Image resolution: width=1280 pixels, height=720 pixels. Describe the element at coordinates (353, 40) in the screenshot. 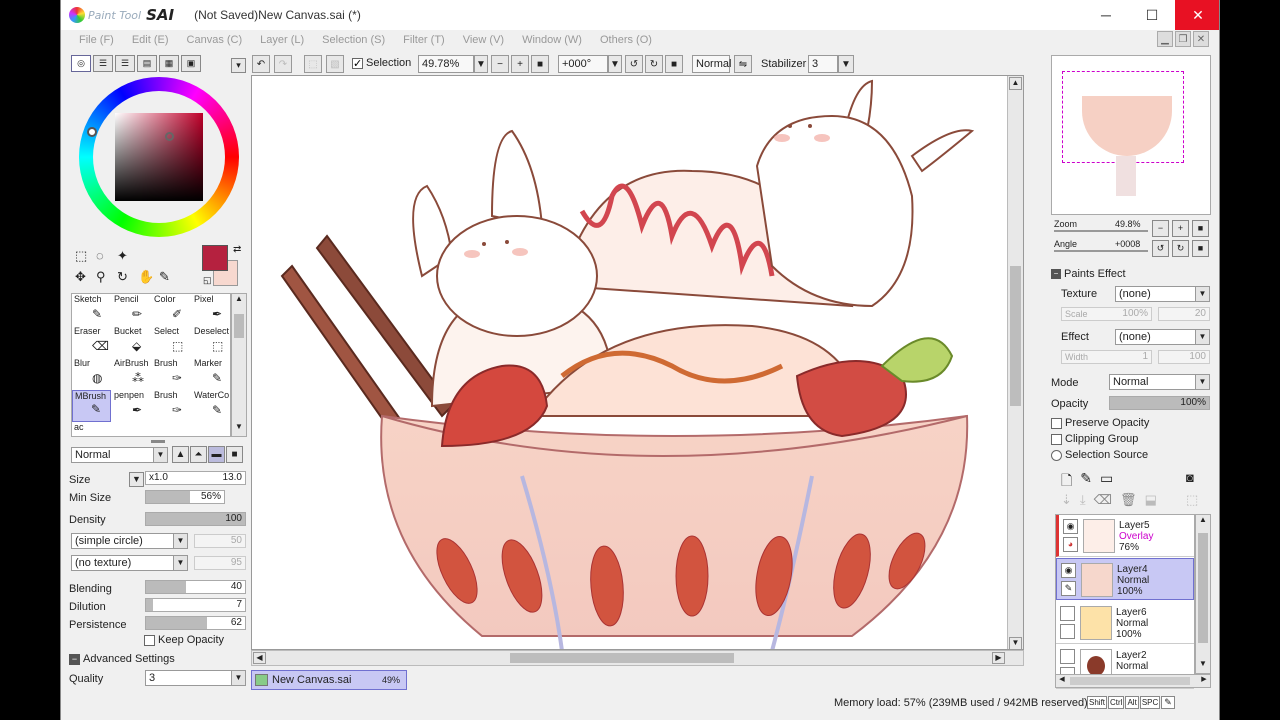

I see `menu-selection: Selection (S)` at that location.